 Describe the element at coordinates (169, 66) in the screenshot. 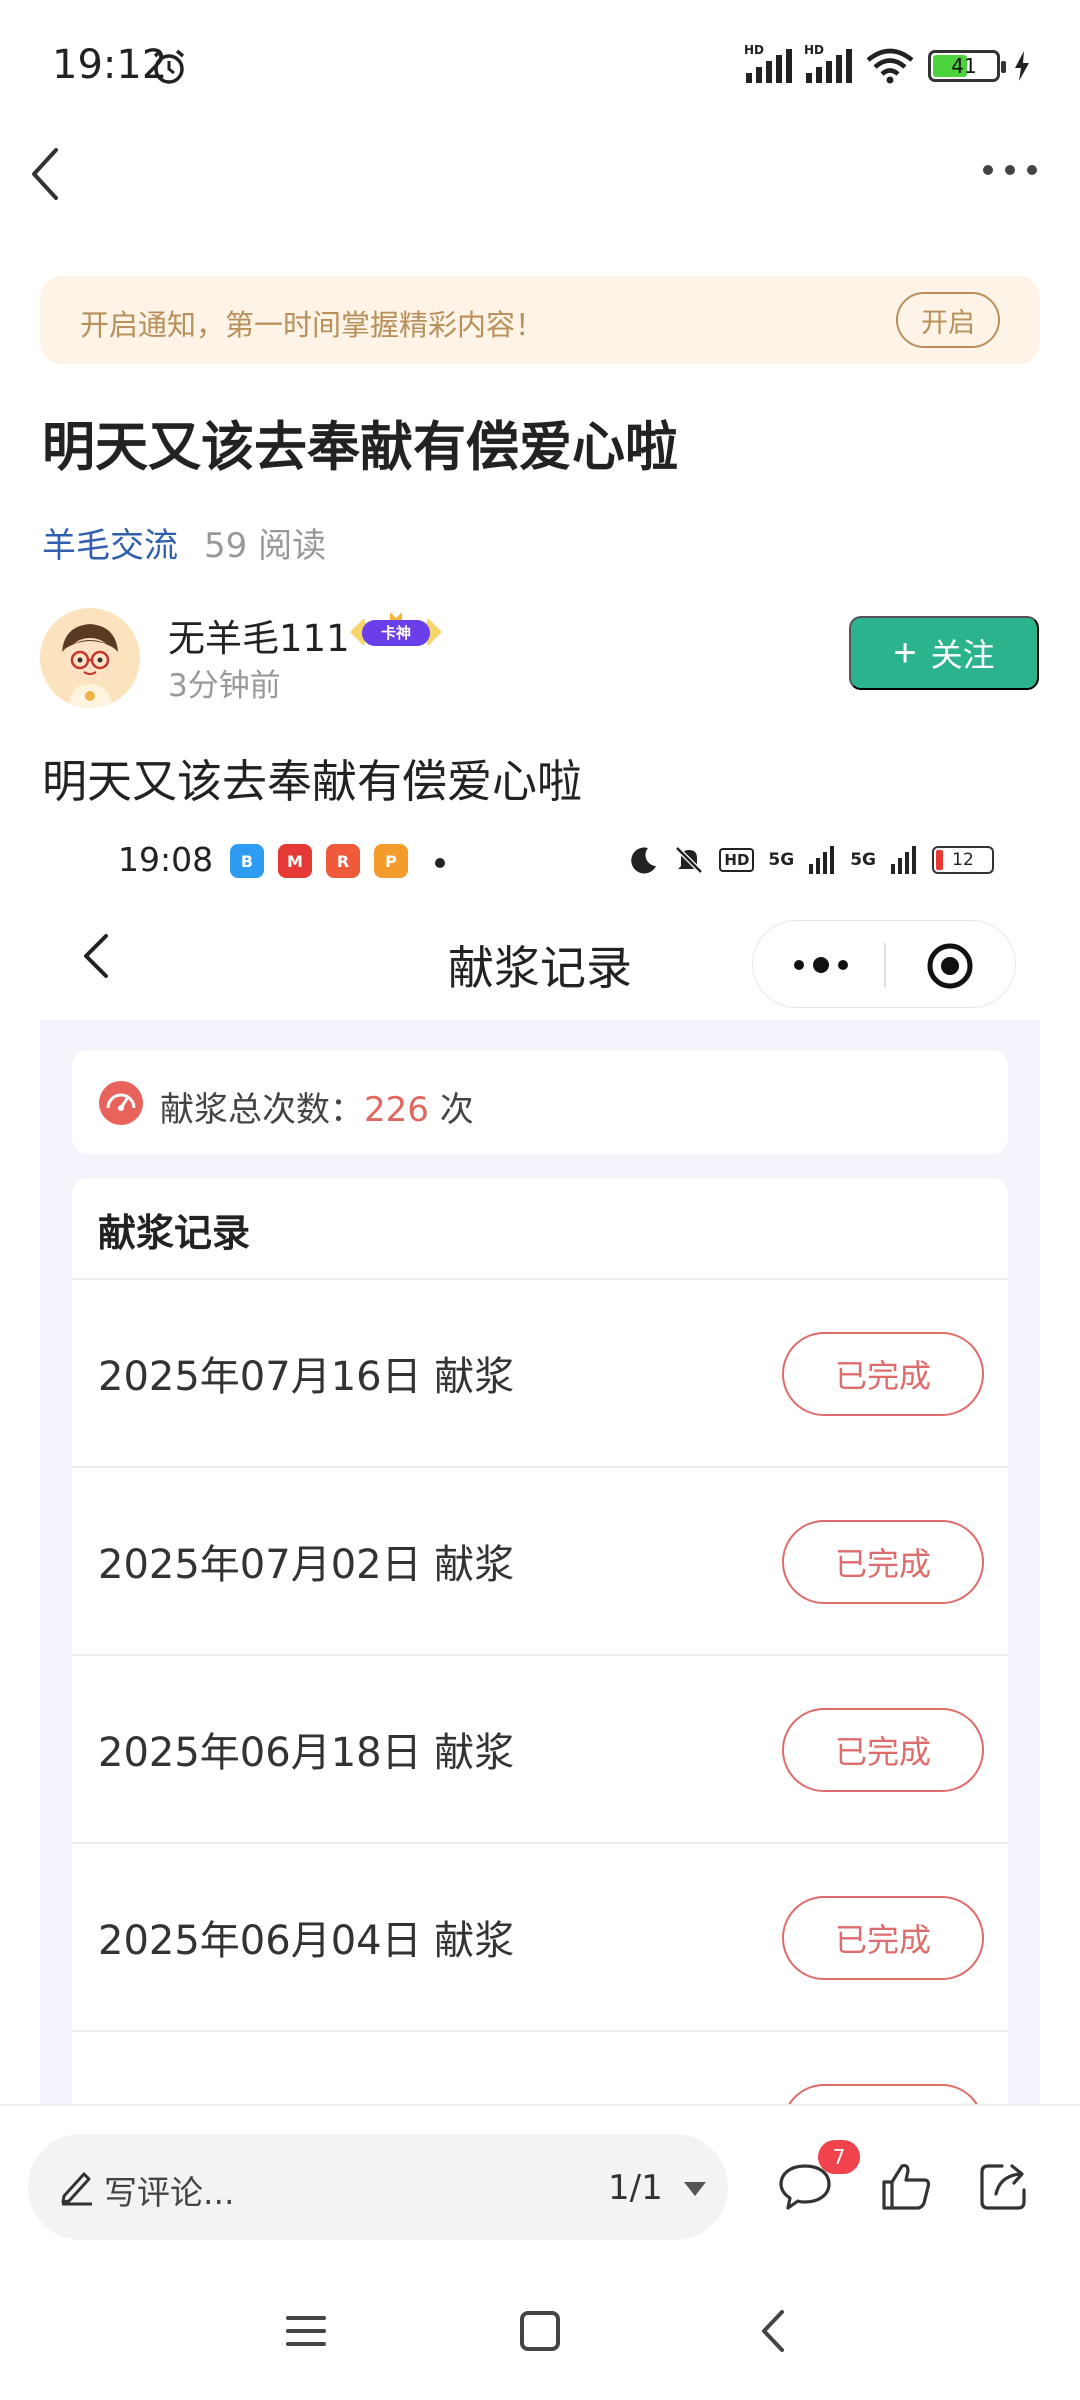

I see `alarm-icon` at that location.